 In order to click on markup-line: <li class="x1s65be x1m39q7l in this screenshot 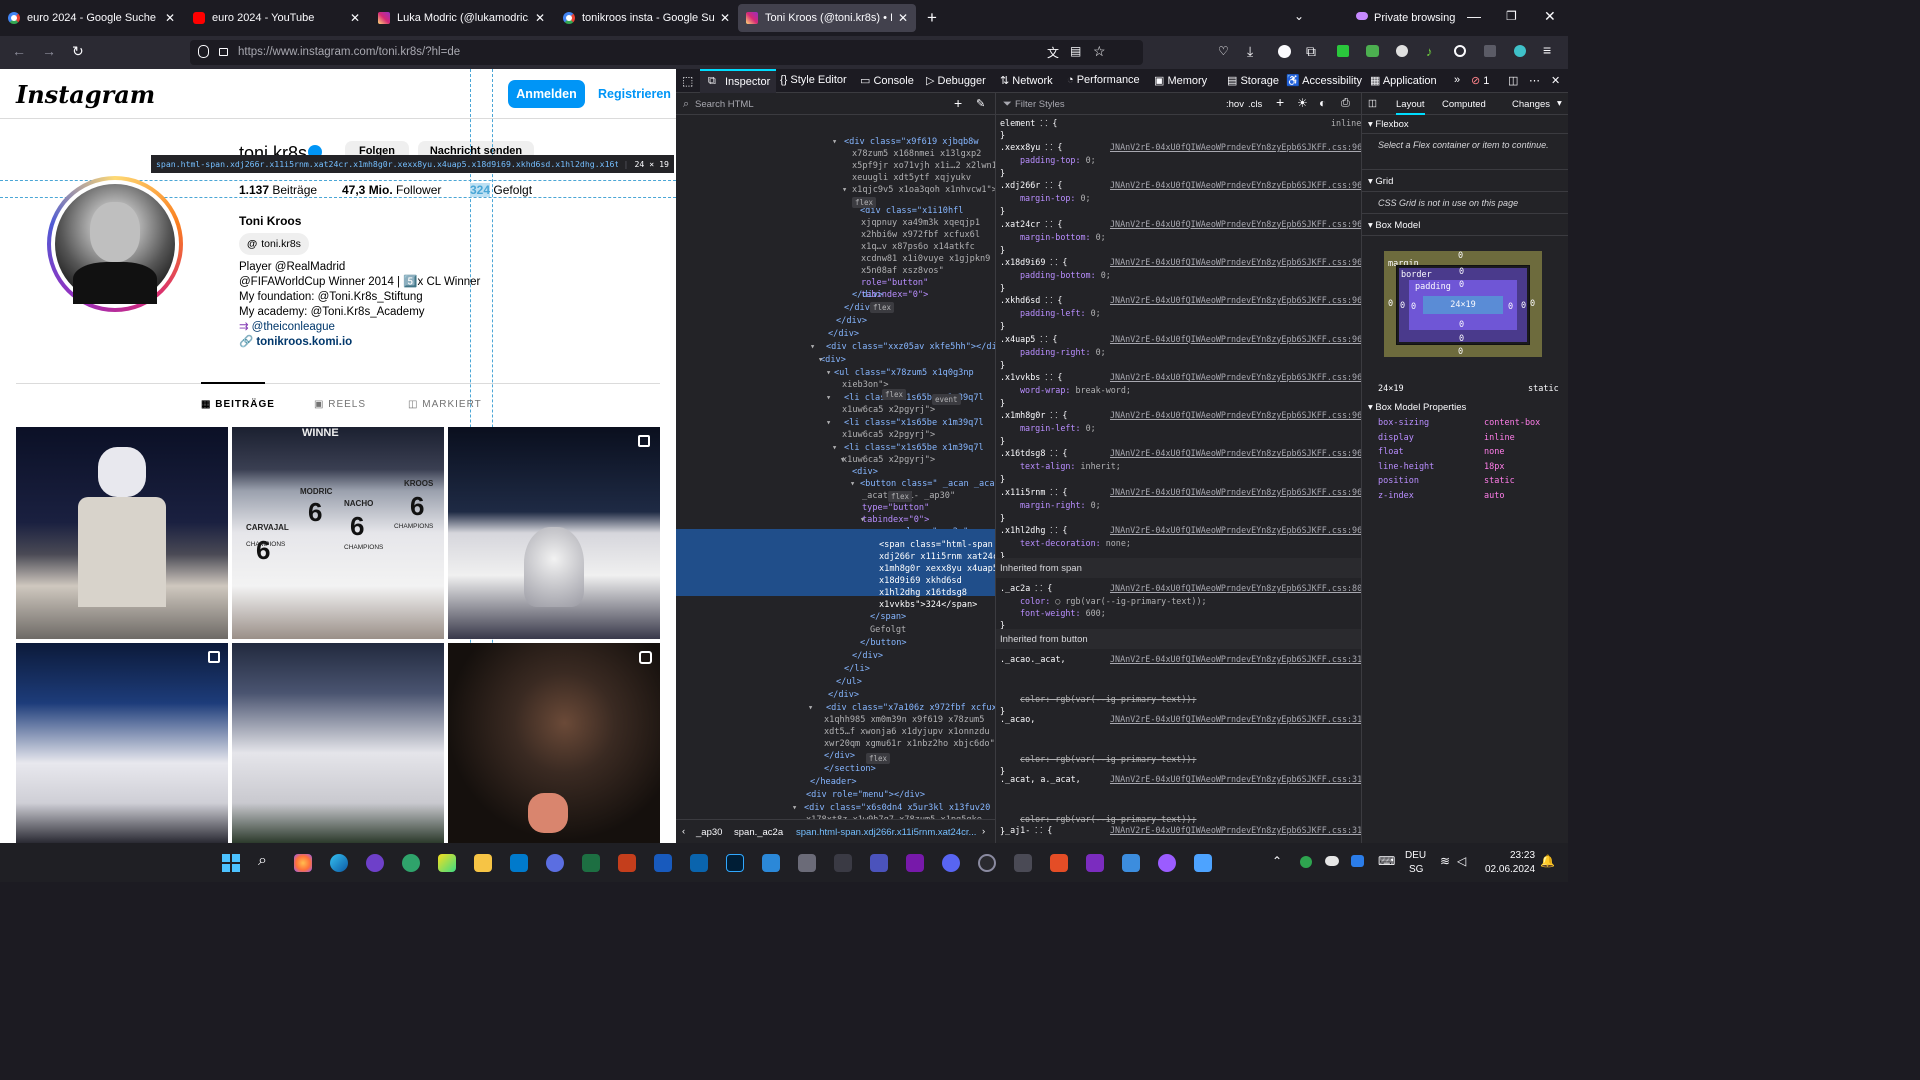, I will do `click(914, 398)`.